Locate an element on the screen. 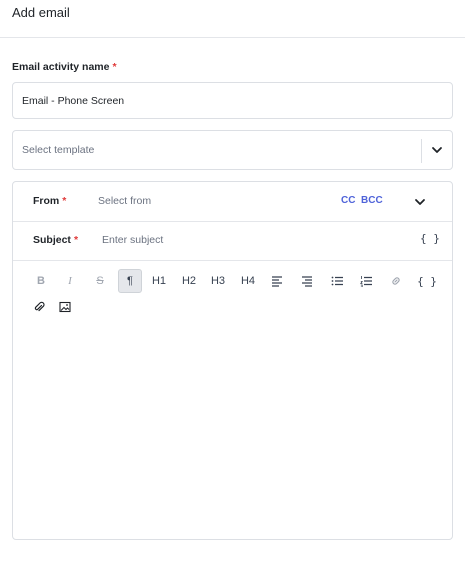  select-divider is located at coordinates (421, 151).